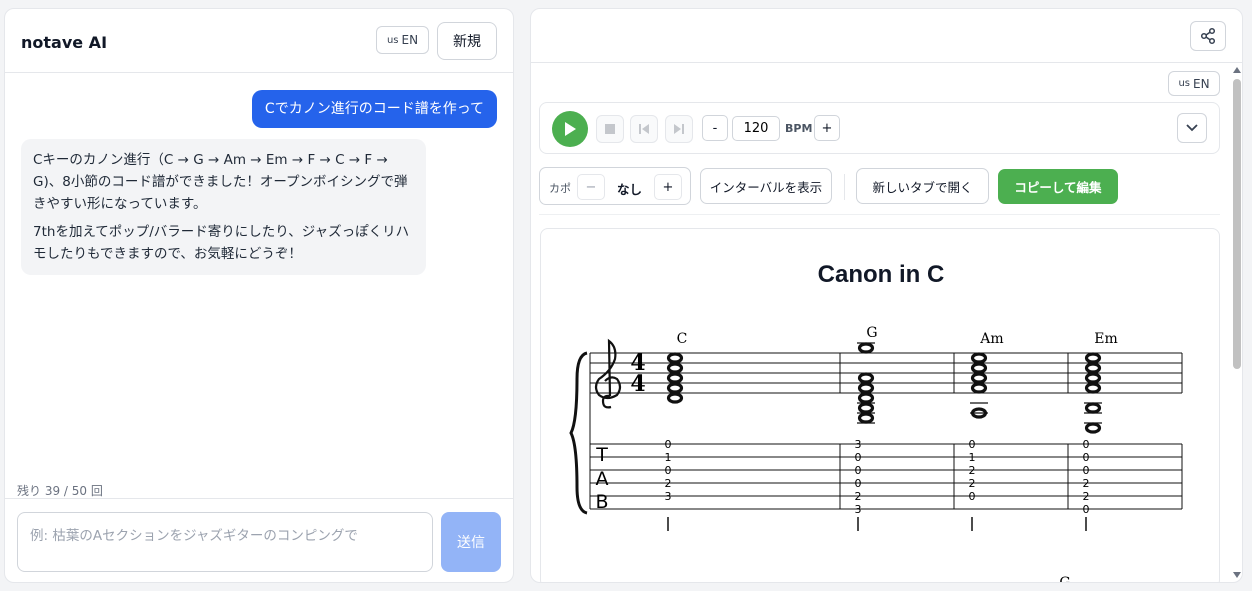 The height and width of the screenshot is (591, 1252). I want to click on tab-lines, so click(886, 476).